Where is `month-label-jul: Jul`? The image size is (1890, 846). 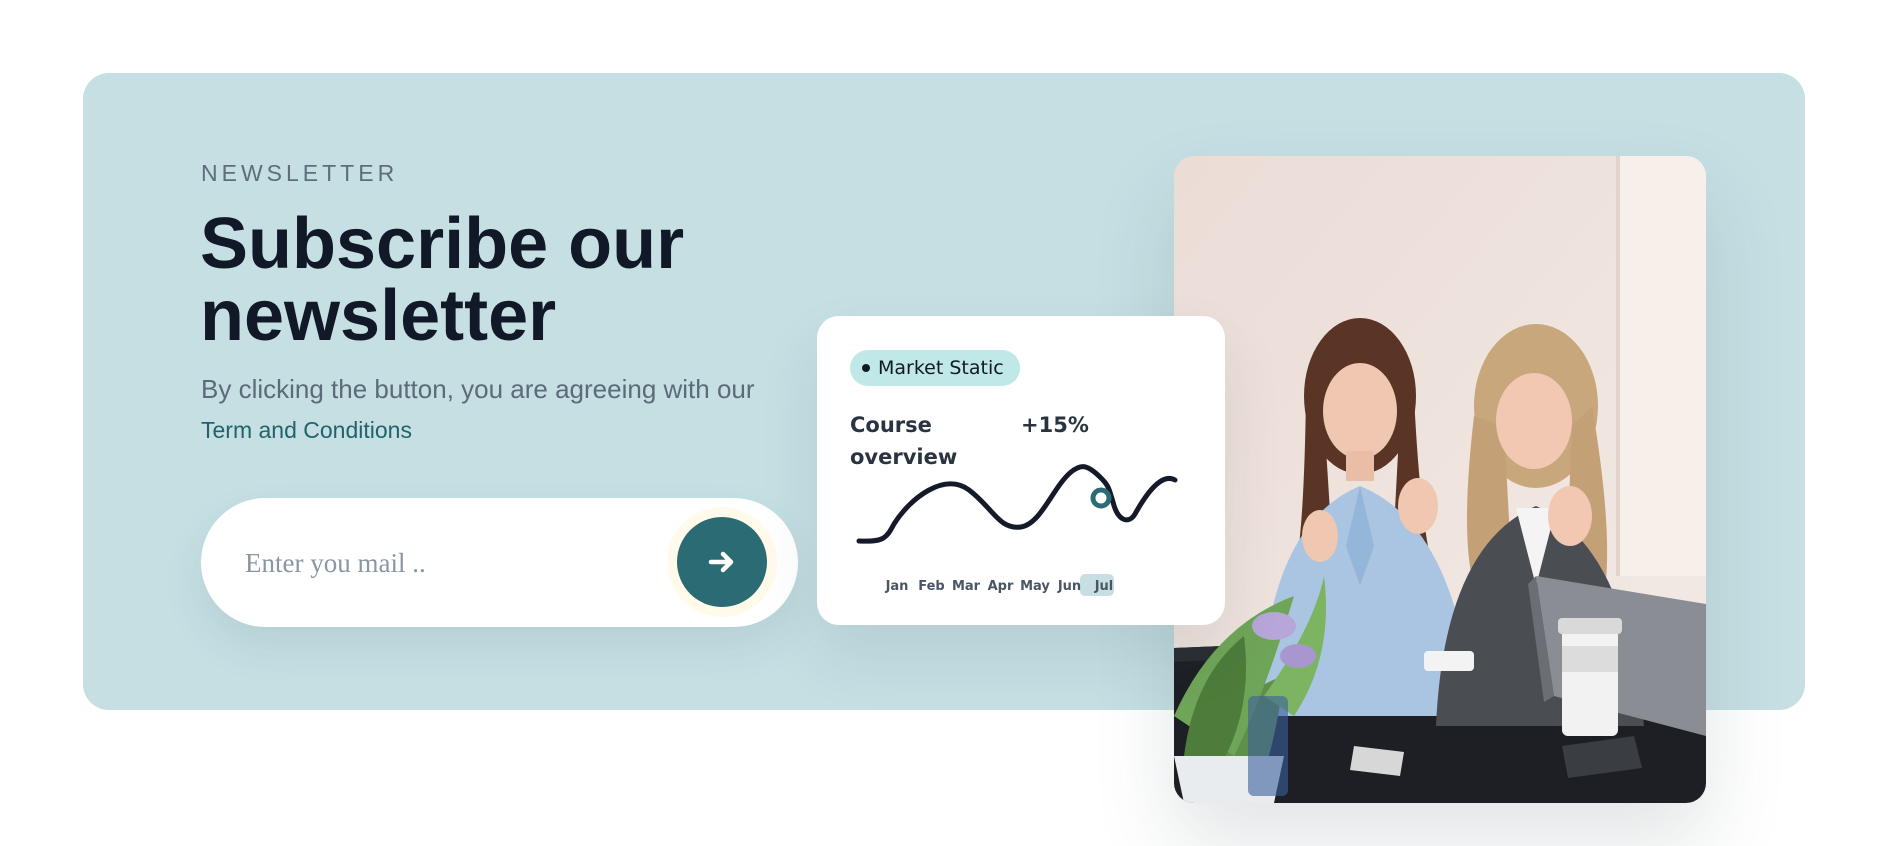
month-label-jul: Jul is located at coordinates (1104, 586).